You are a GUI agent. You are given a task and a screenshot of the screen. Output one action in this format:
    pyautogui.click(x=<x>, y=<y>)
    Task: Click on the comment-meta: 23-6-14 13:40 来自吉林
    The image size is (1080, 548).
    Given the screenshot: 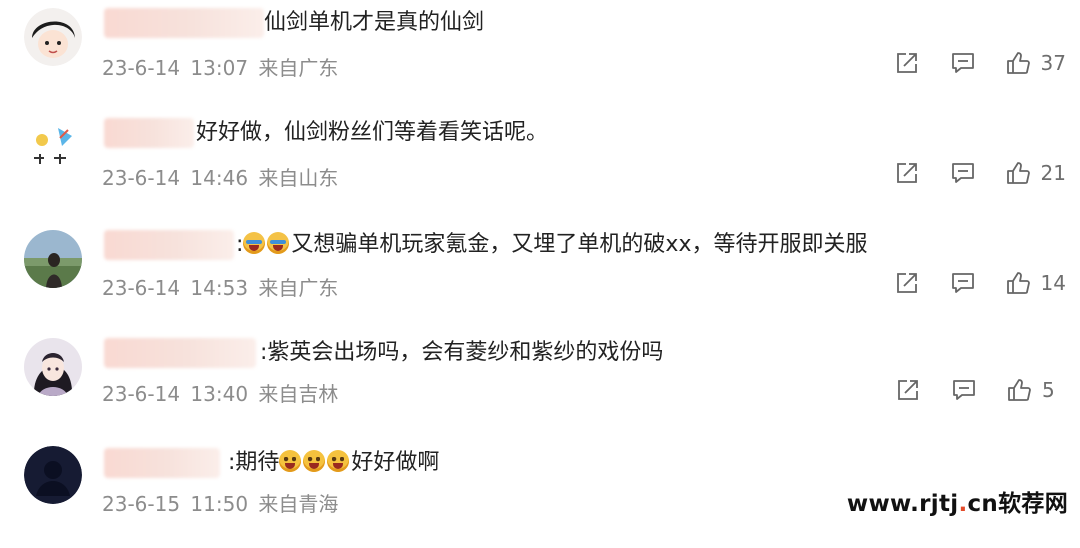 What is the action you would take?
    pyautogui.click(x=222, y=392)
    